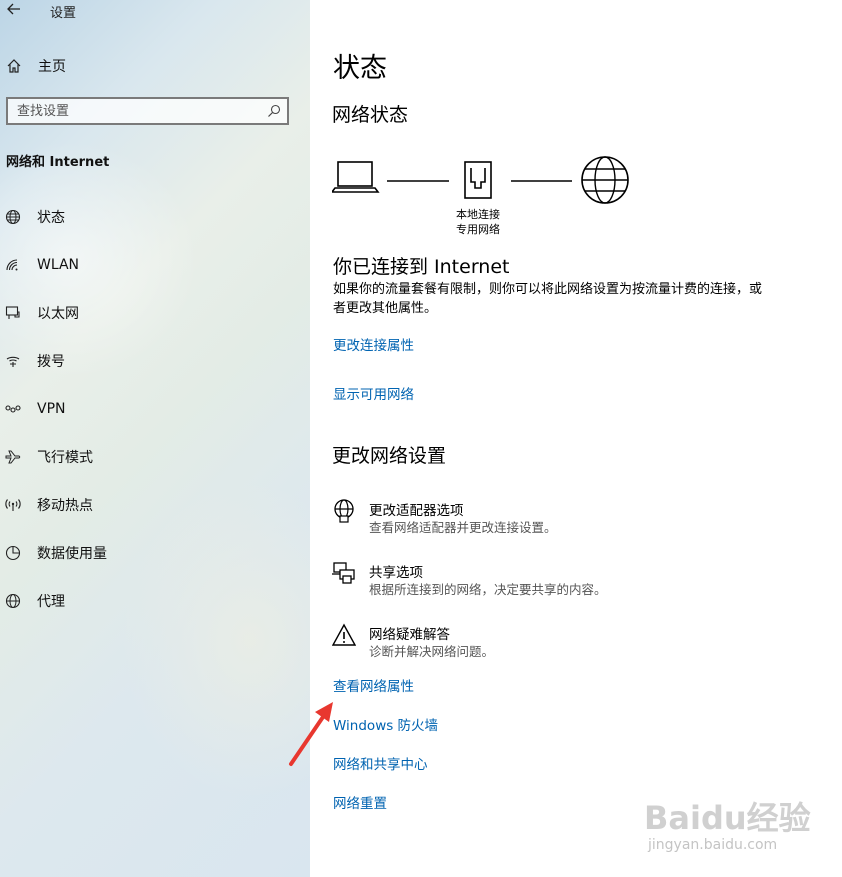 The height and width of the screenshot is (877, 842). I want to click on sidebar-home-label: 主页, so click(52, 67).